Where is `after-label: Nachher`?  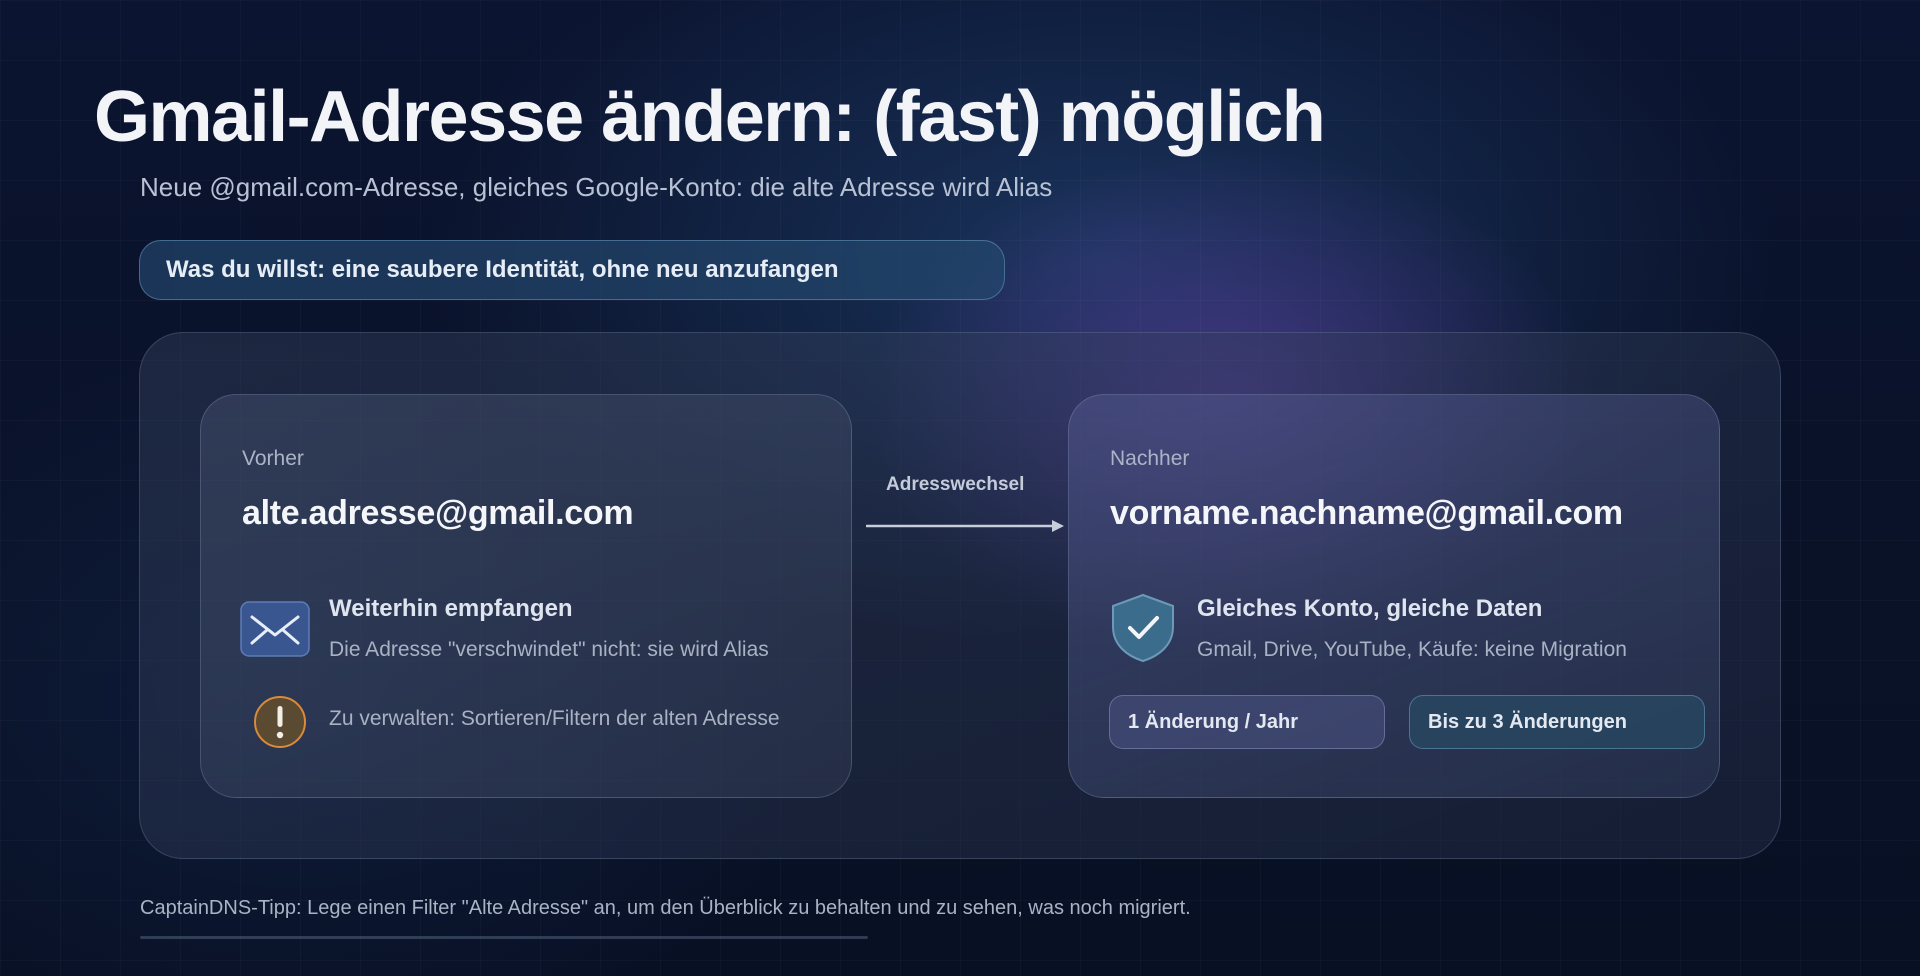 after-label: Nachher is located at coordinates (1150, 458).